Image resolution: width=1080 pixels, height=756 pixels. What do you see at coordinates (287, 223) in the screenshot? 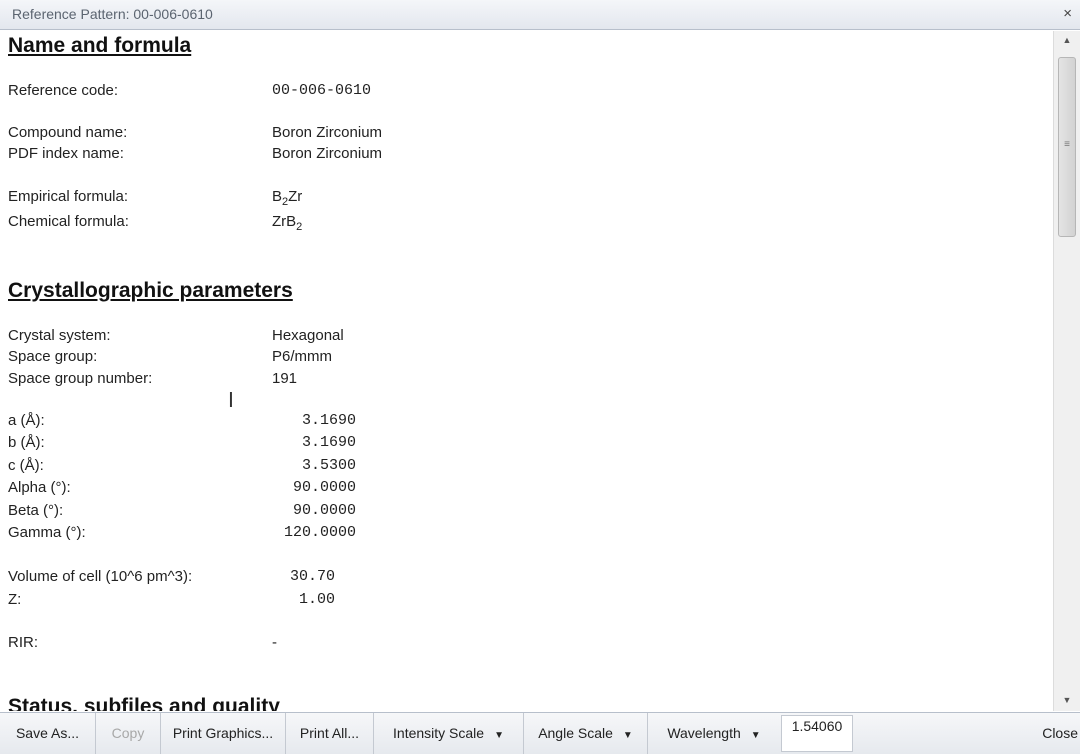
I see `chemical-formula-value: ZrB2` at bounding box center [287, 223].